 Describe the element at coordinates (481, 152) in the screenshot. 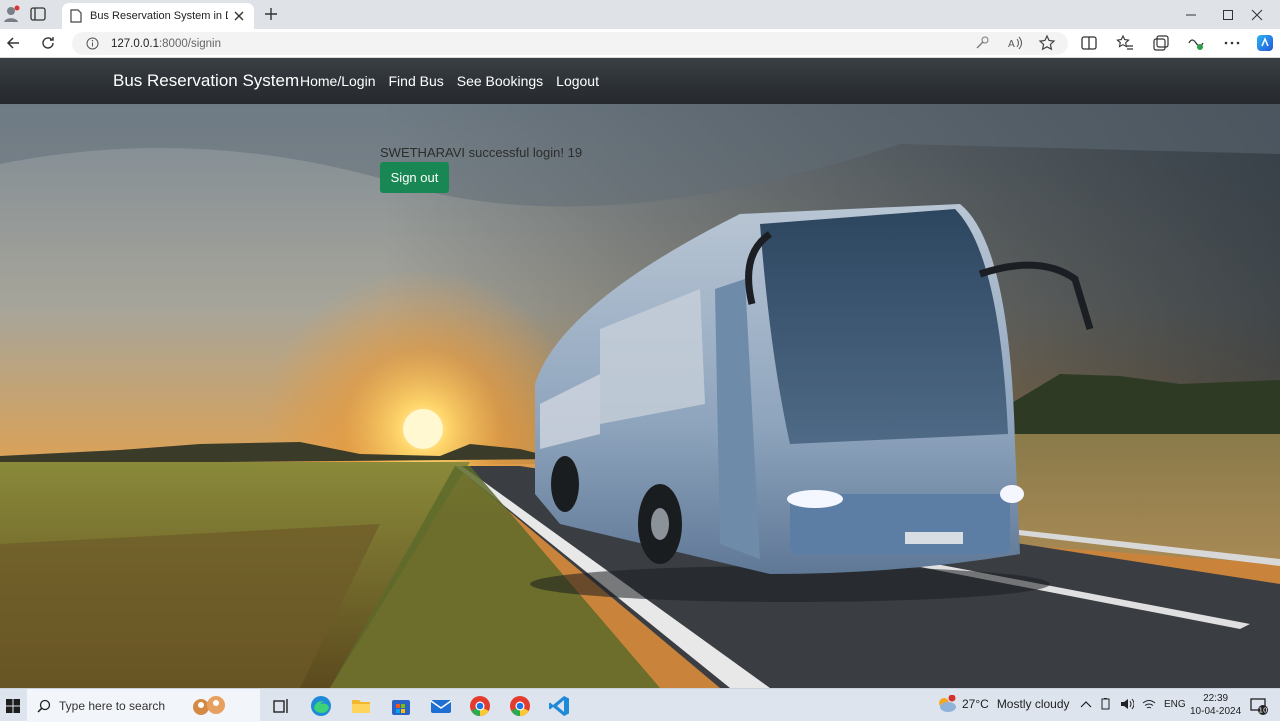

I see `login-success-message: SWETHARAVI successful login! 19` at that location.